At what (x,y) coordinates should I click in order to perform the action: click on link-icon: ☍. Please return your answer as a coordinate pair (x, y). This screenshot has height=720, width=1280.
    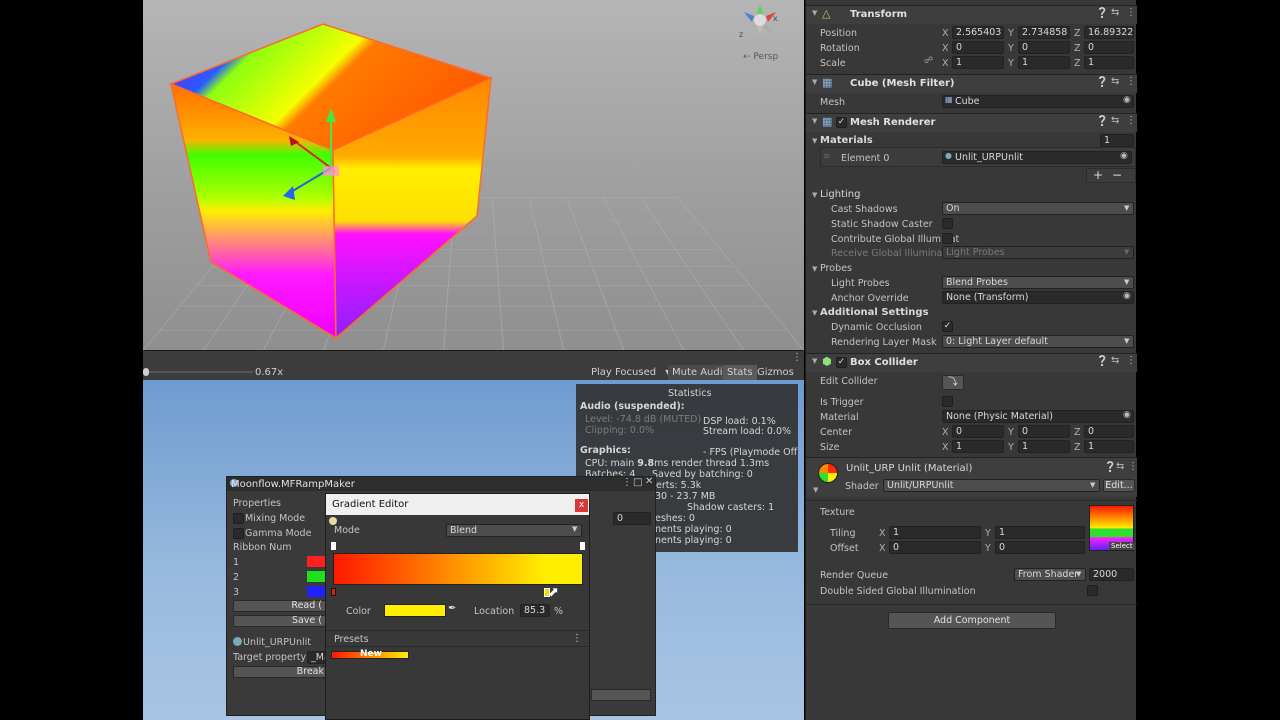
    Looking at the image, I should click on (928, 61).